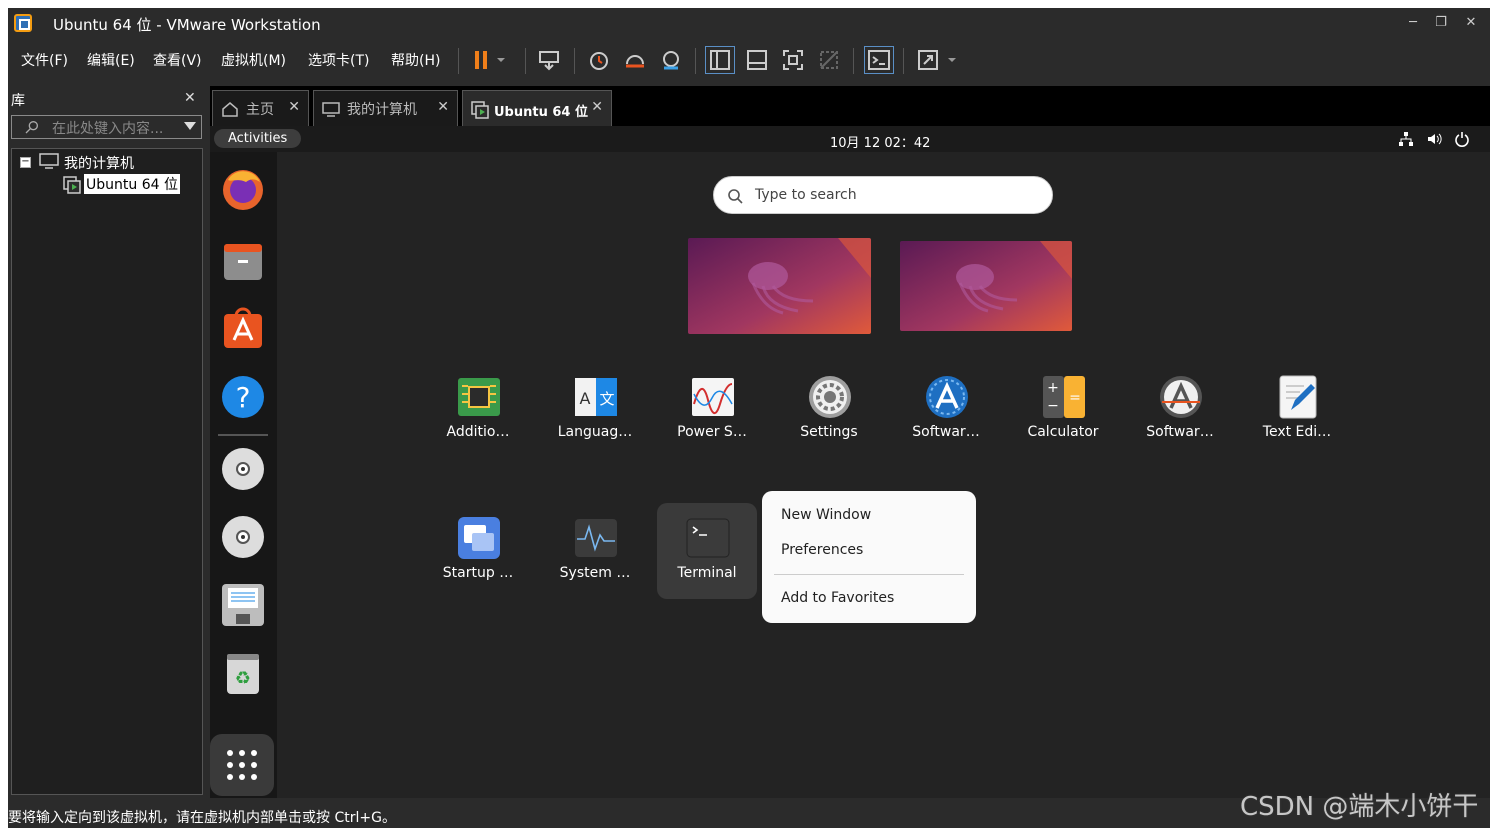  I want to click on app-settings: Settings, so click(829, 410).